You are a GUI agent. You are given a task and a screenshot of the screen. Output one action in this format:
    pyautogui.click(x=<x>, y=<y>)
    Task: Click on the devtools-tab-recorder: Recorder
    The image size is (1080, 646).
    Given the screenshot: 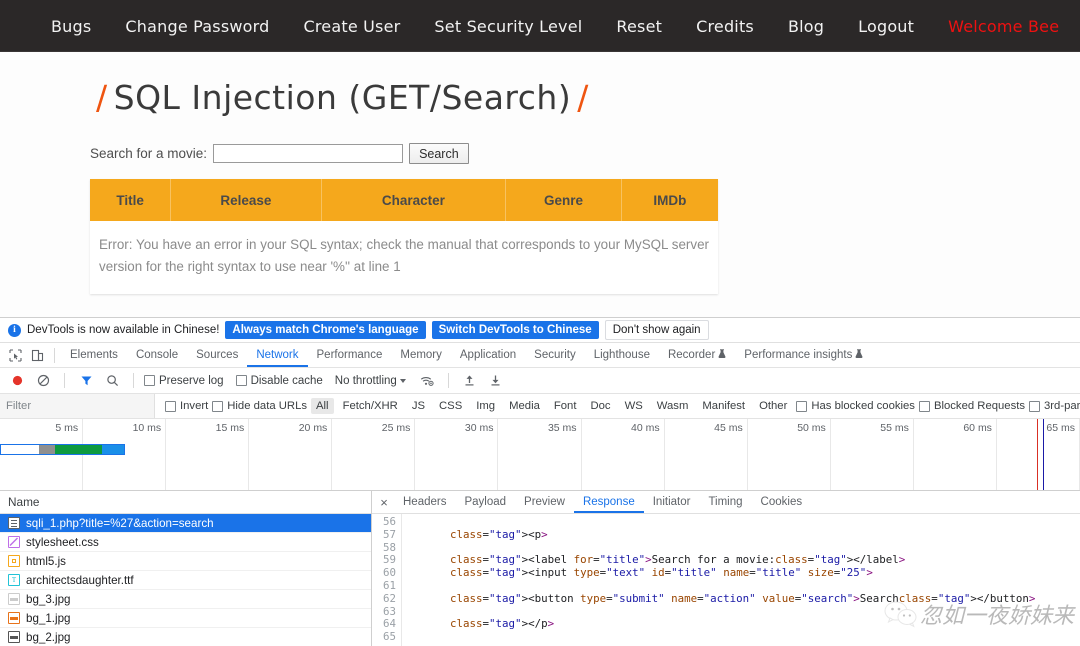 What is the action you would take?
    pyautogui.click(x=697, y=355)
    